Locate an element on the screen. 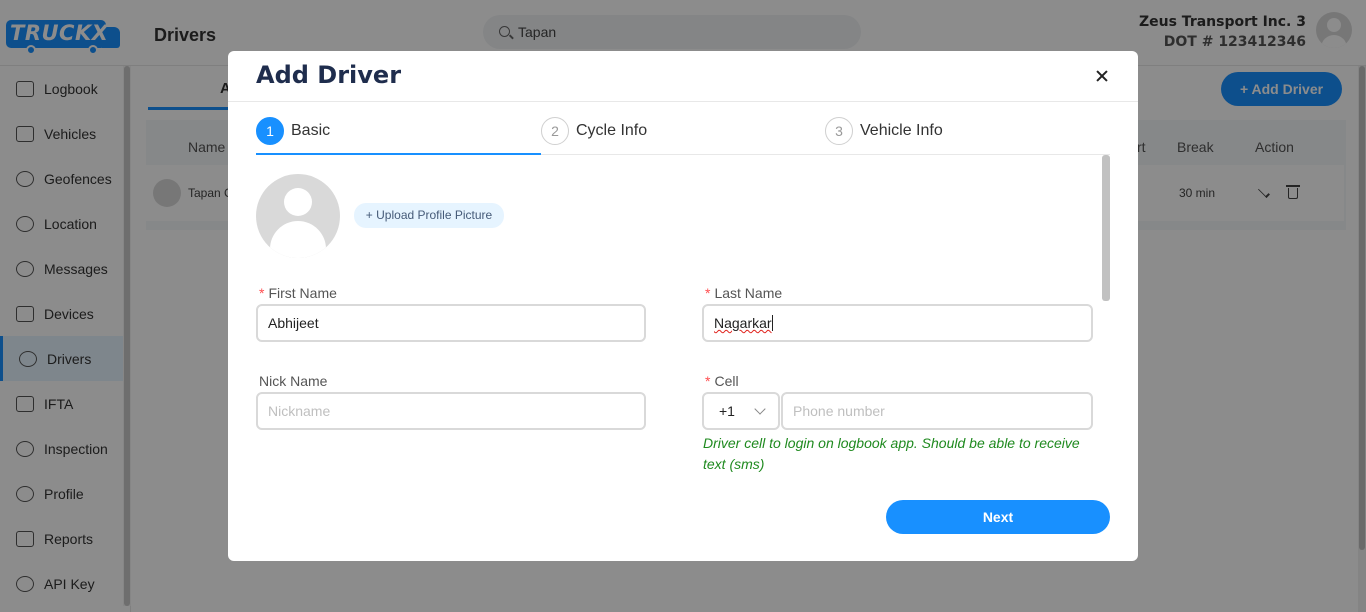 Image resolution: width=1366 pixels, height=612 pixels. step-number: 2 is located at coordinates (555, 131).